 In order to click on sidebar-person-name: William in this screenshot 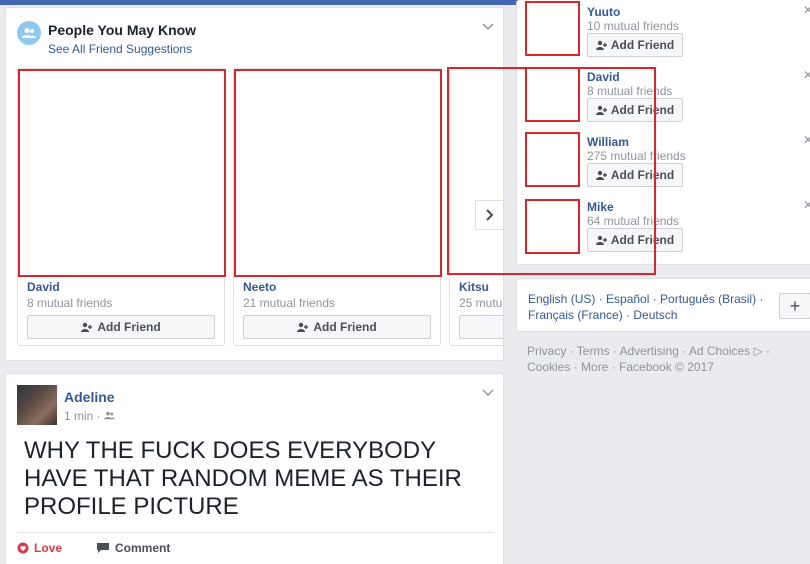, I will do `click(608, 142)`.